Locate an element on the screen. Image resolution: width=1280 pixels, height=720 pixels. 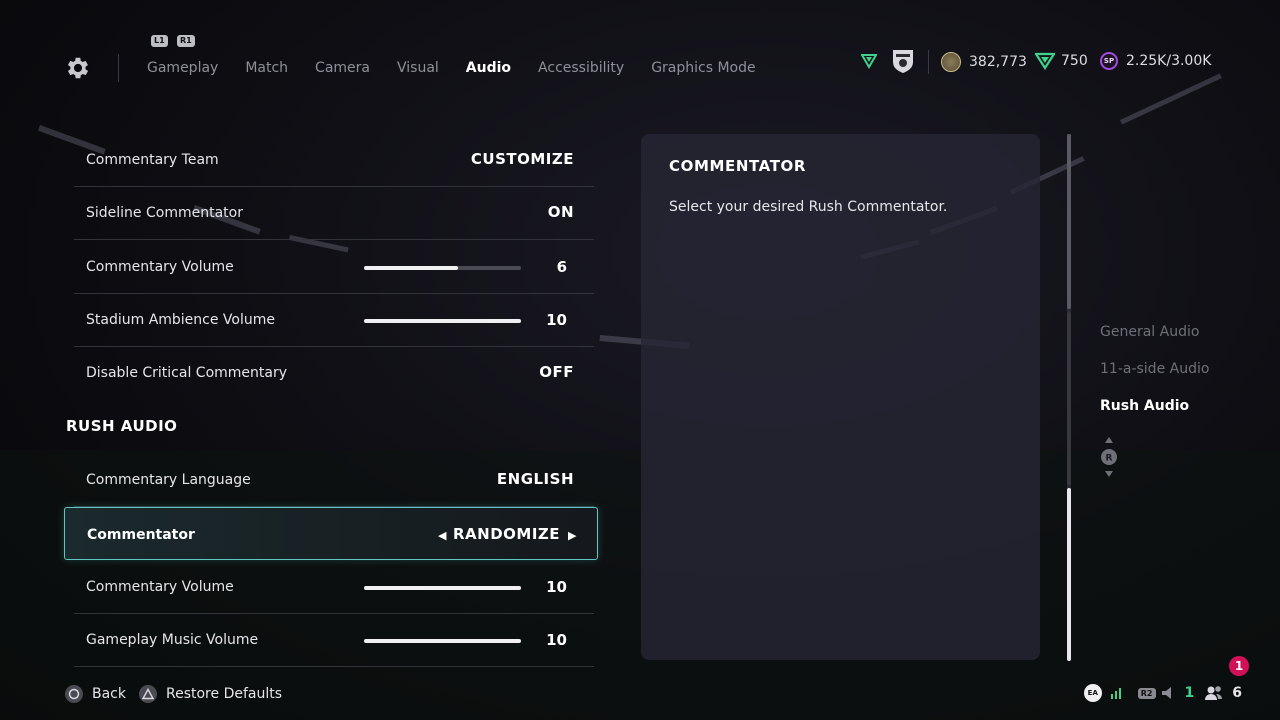
l1-button-hint: L1 is located at coordinates (159, 41).